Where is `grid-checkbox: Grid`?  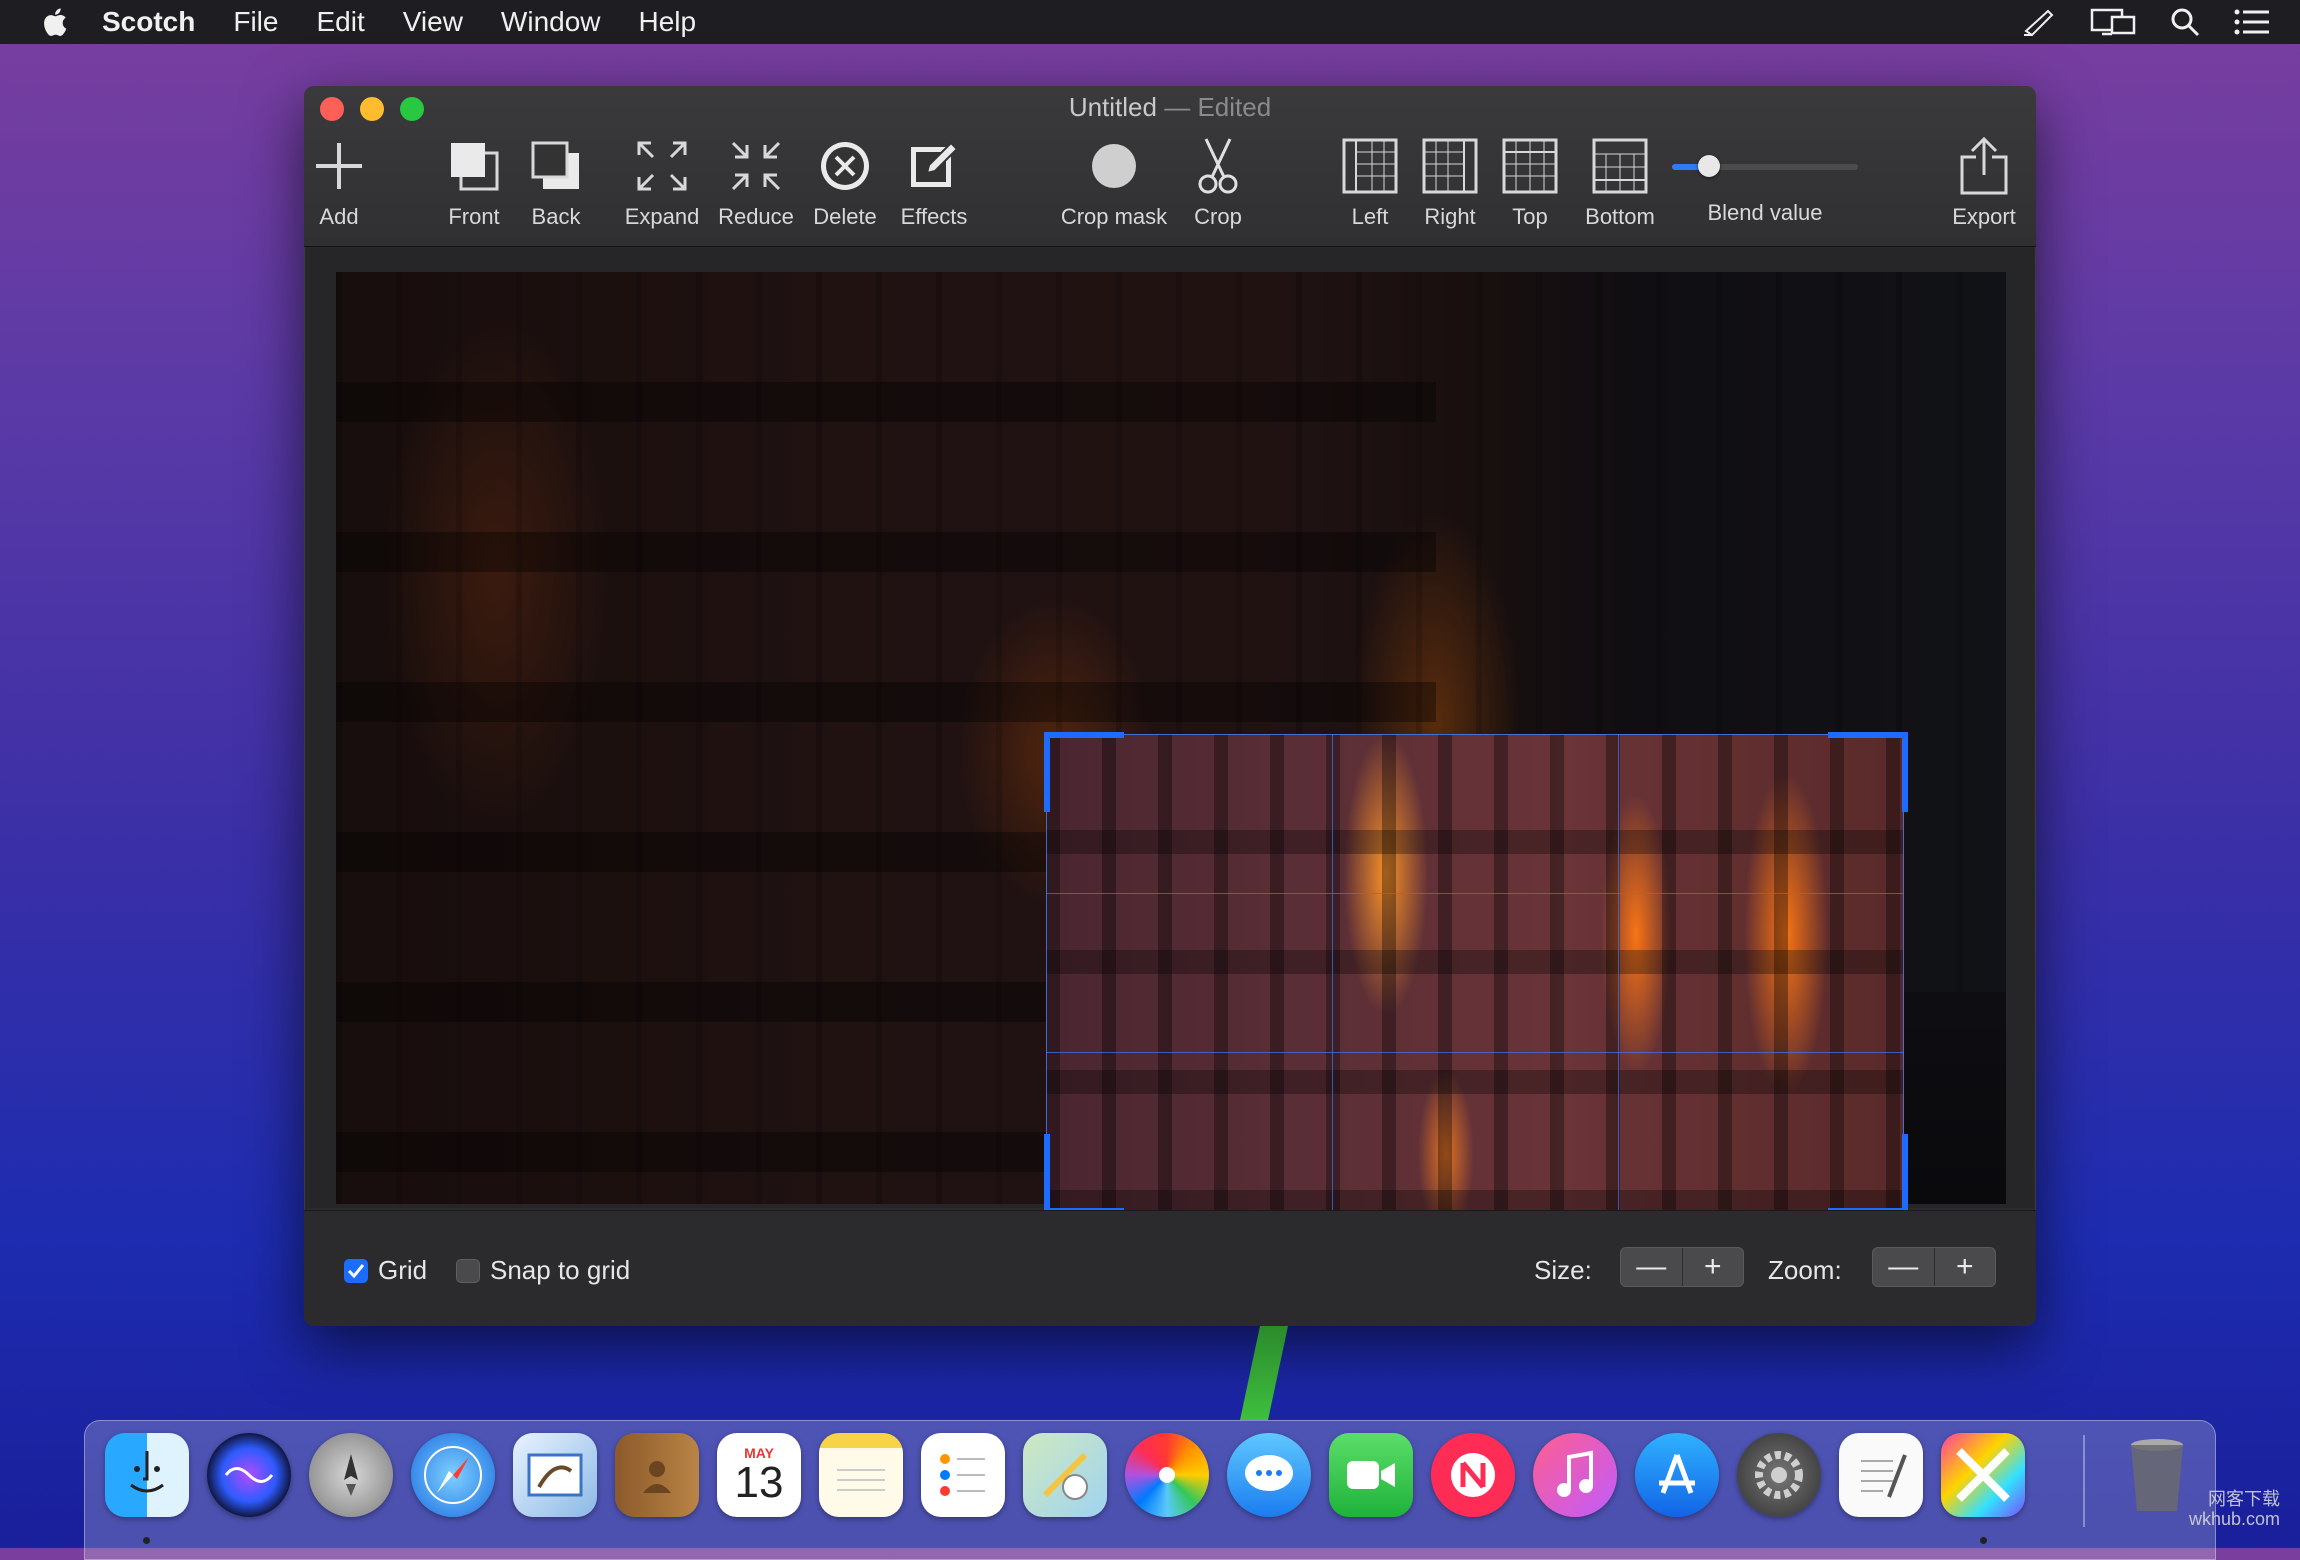 grid-checkbox: Grid is located at coordinates (385, 1270).